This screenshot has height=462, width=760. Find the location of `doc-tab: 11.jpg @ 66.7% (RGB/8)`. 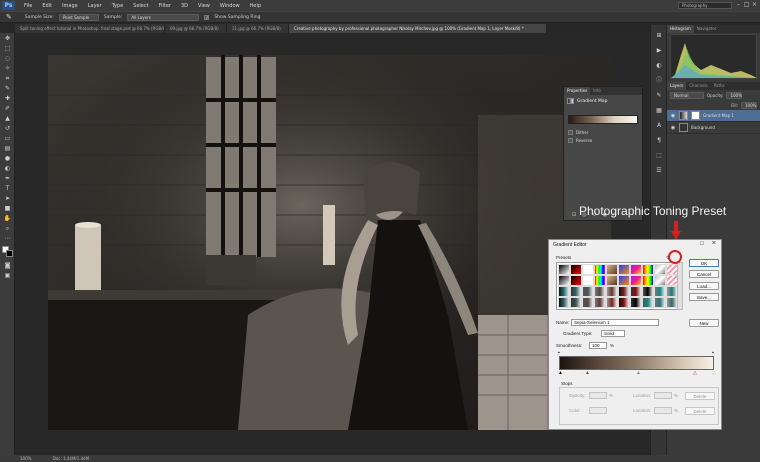

doc-tab: 11.jpg @ 66.7% (RGB/8) is located at coordinates (258, 28).